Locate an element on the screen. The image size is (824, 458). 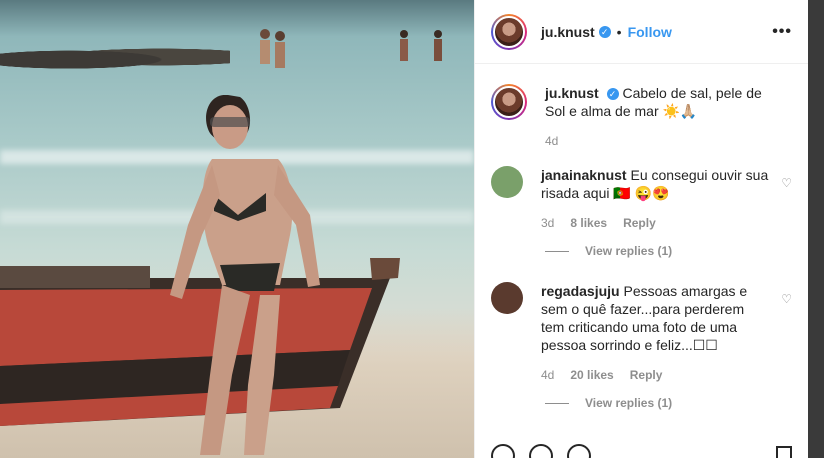
header-username: ju.knust is located at coordinates (568, 32).